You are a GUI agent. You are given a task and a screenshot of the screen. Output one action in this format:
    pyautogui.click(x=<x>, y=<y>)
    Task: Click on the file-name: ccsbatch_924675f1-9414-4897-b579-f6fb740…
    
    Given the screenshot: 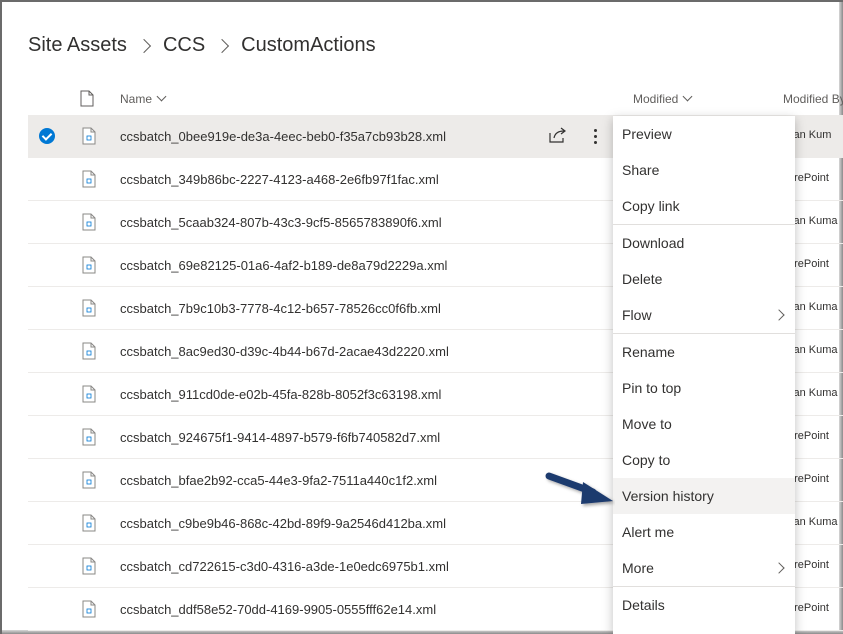 What is the action you would take?
    pyautogui.click(x=280, y=437)
    